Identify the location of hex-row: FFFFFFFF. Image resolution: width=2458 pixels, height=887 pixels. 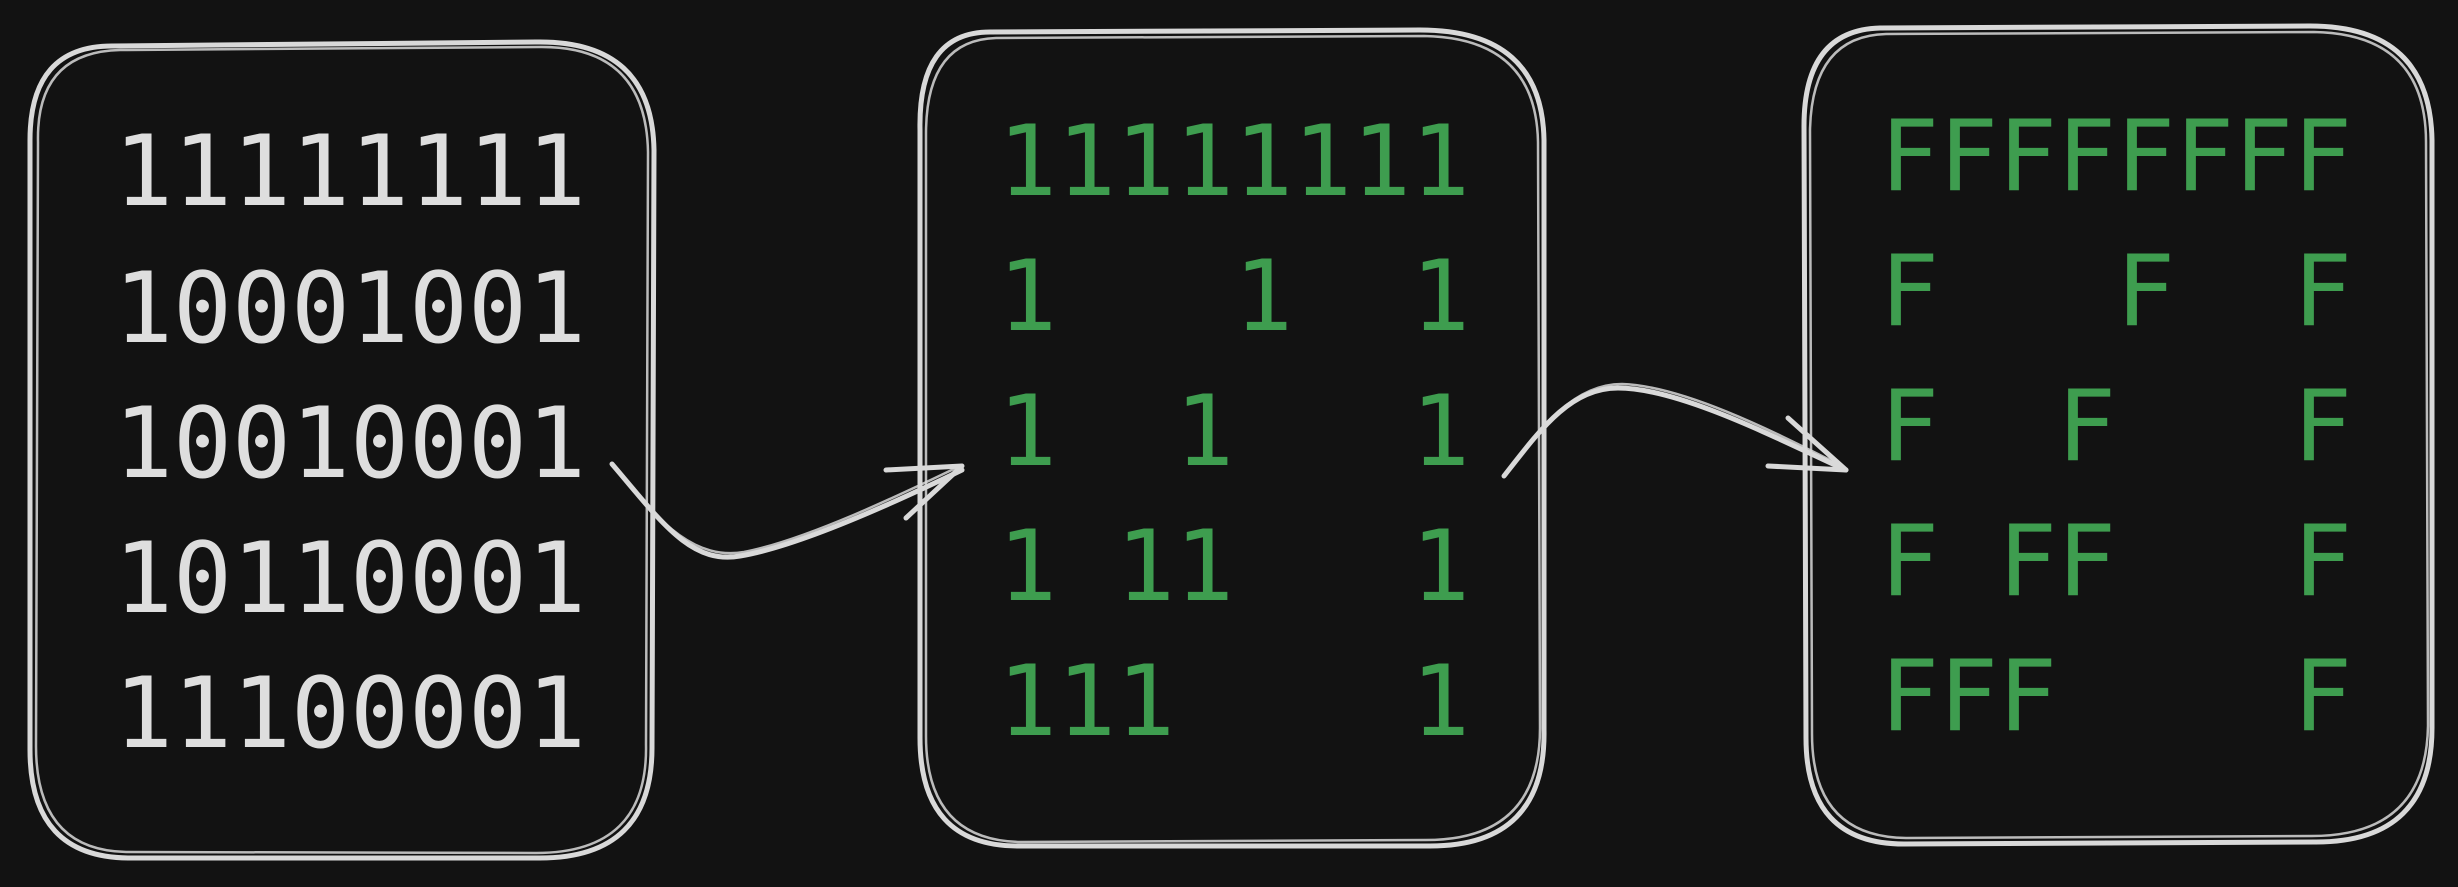
(2116, 157).